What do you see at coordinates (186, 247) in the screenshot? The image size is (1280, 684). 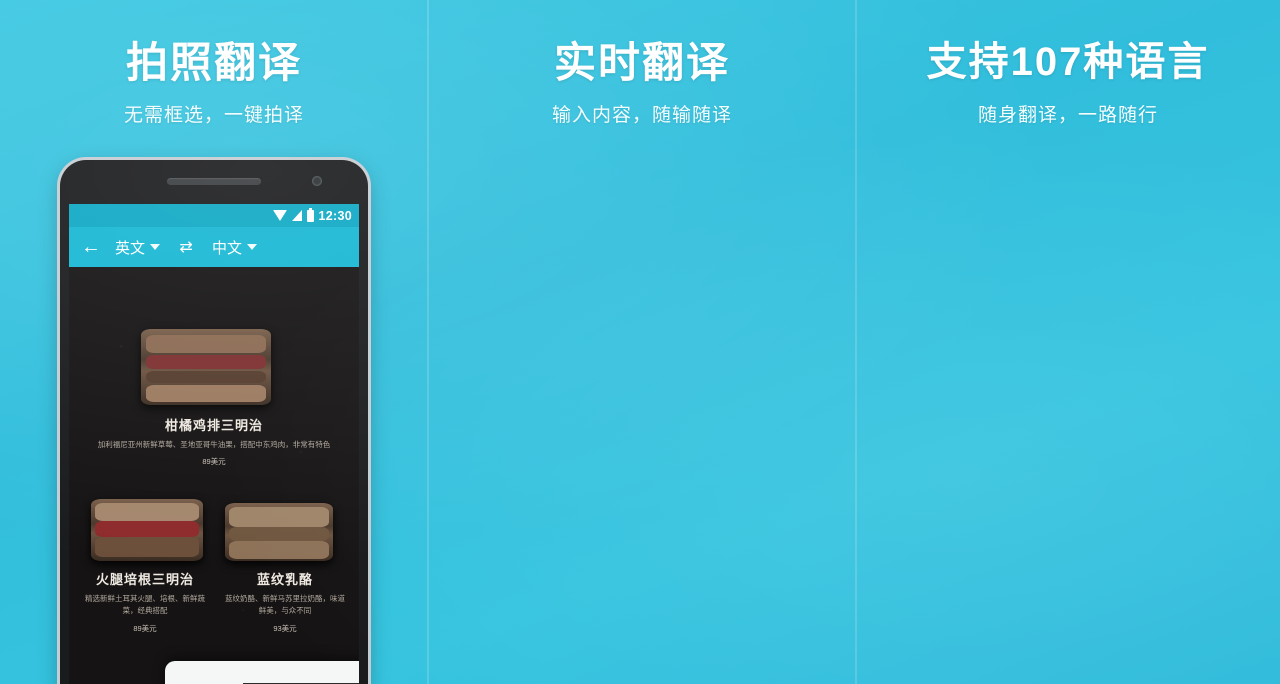 I see `swap-languages-button: ⇄` at bounding box center [186, 247].